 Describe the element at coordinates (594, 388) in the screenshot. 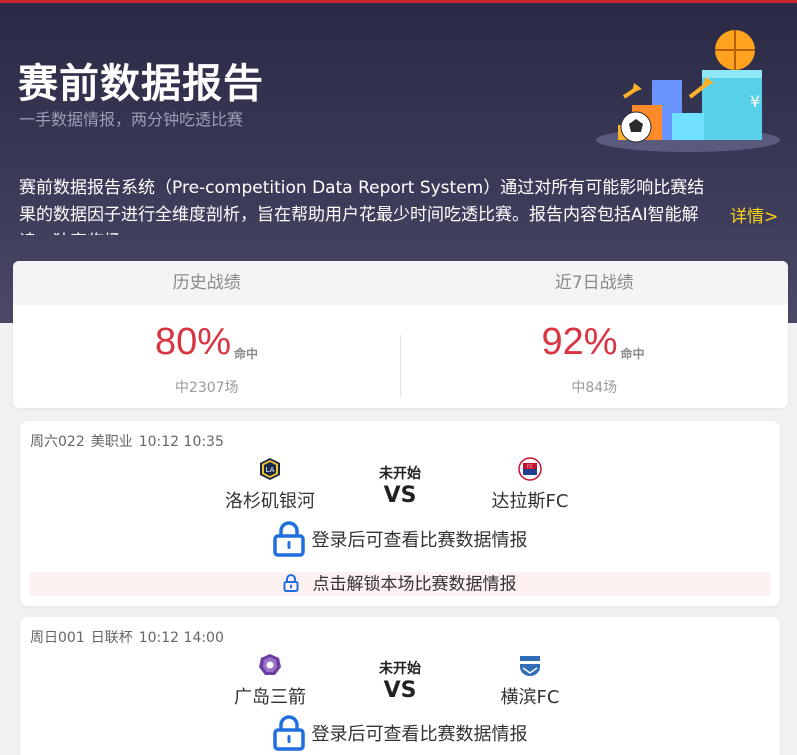

I see `recent-hit-count: 中84场` at that location.